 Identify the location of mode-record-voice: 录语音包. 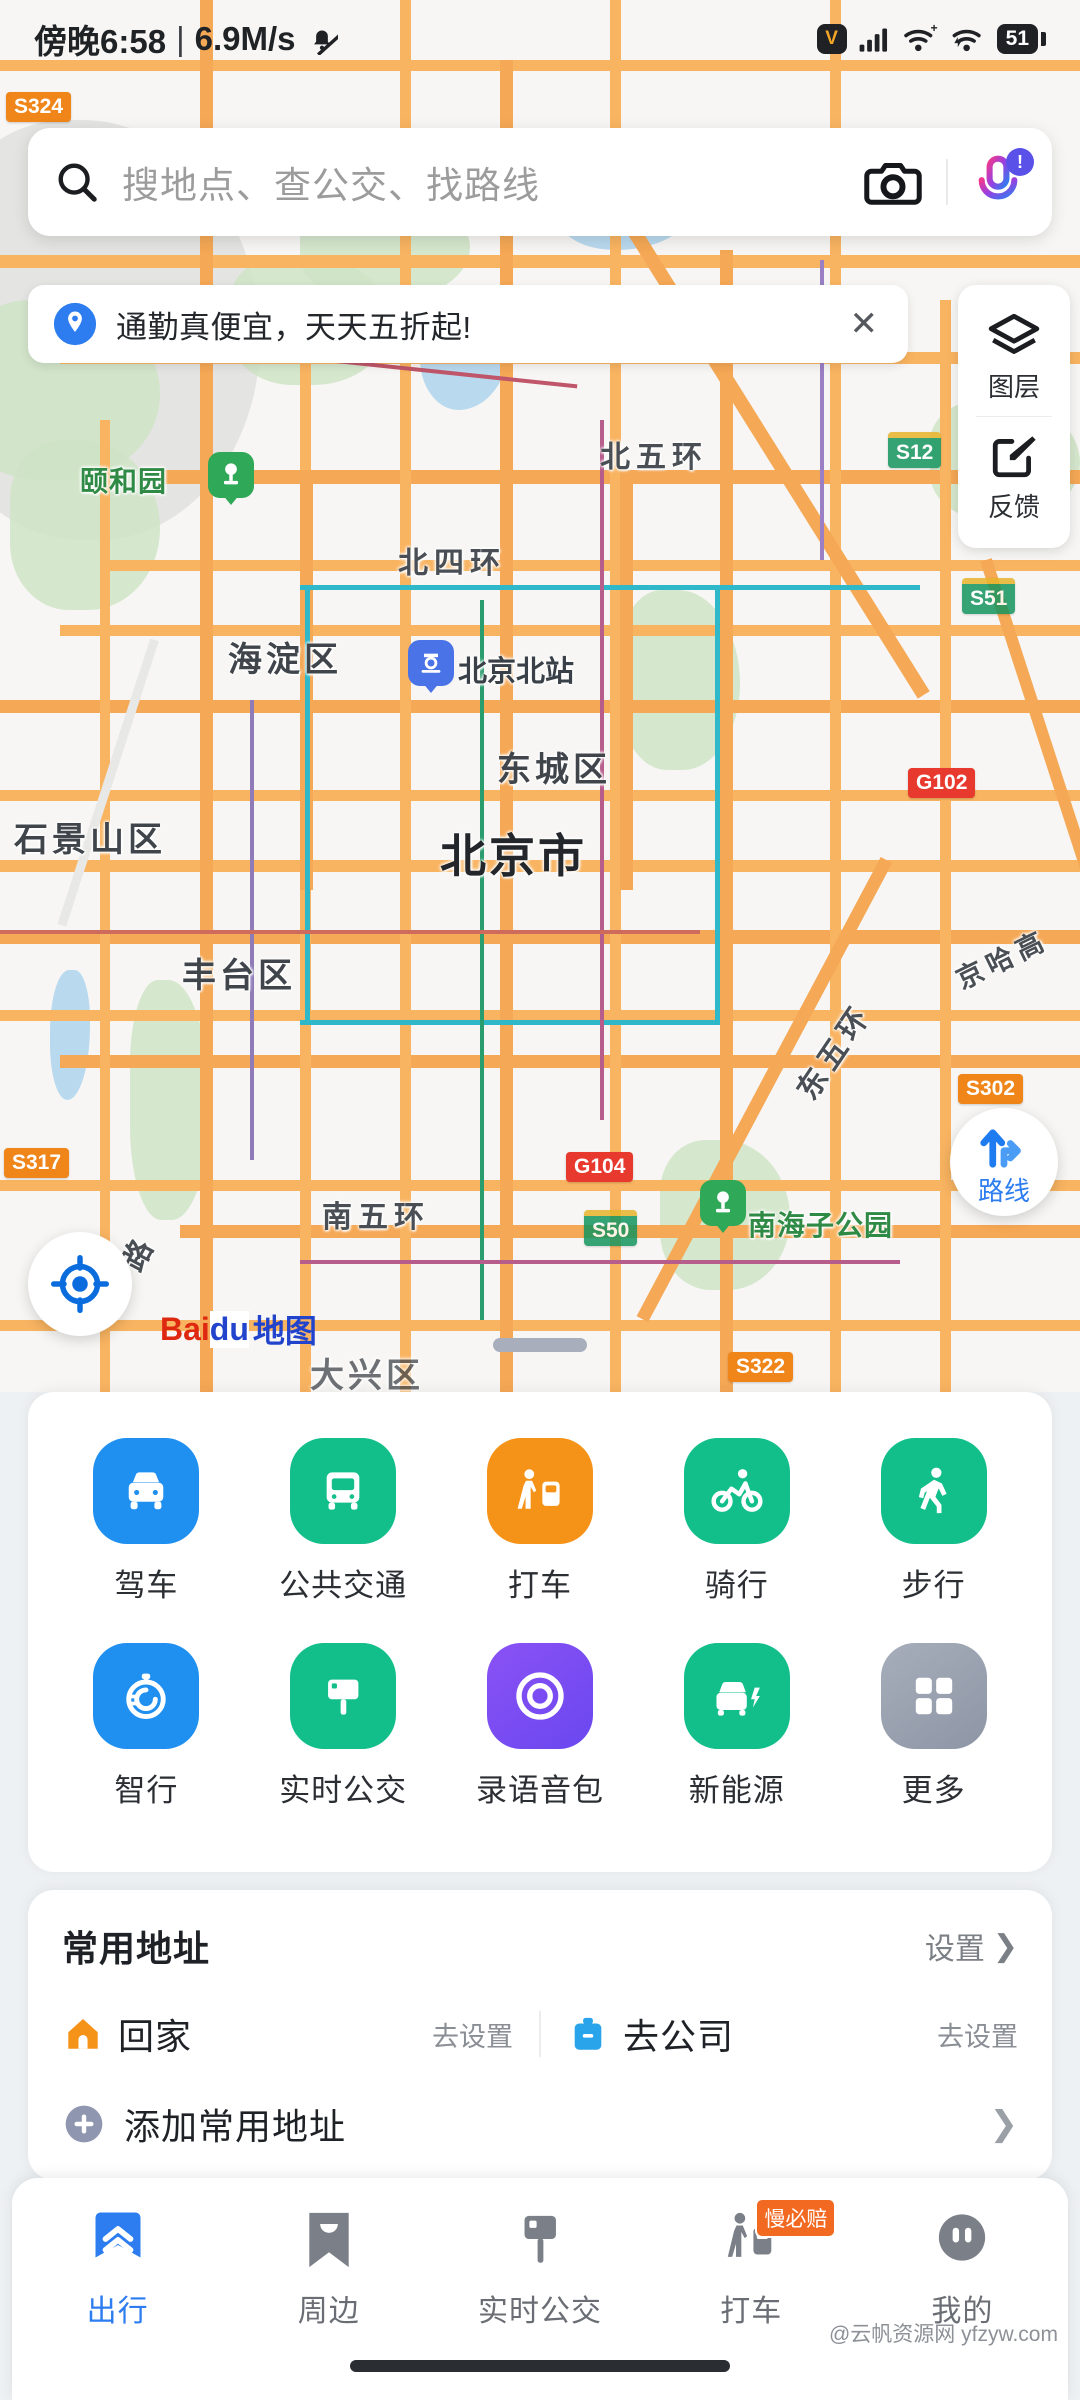
(540, 1733).